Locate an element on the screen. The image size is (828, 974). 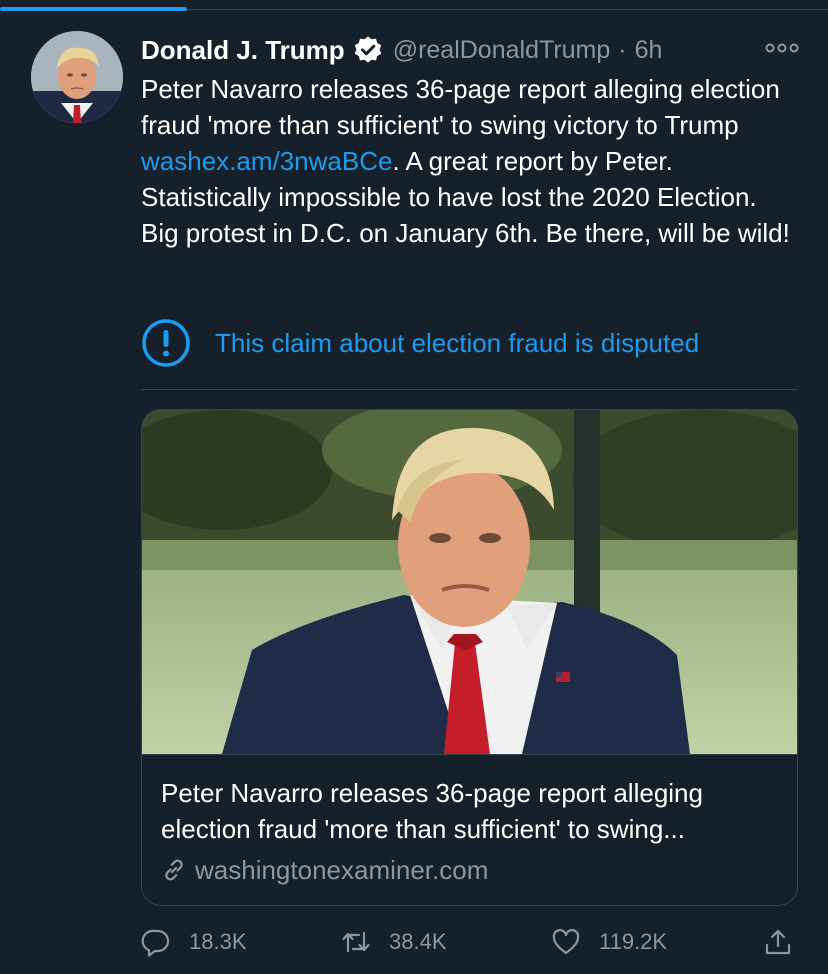
display-name: Donald J. Trump is located at coordinates (243, 50).